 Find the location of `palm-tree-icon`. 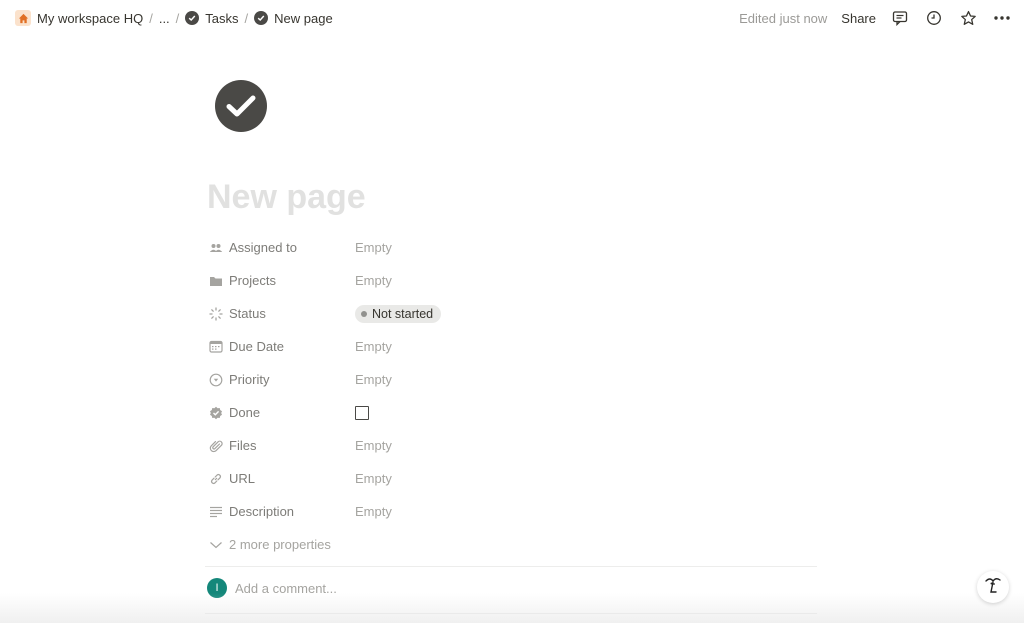

palm-tree-icon is located at coordinates (993, 587).